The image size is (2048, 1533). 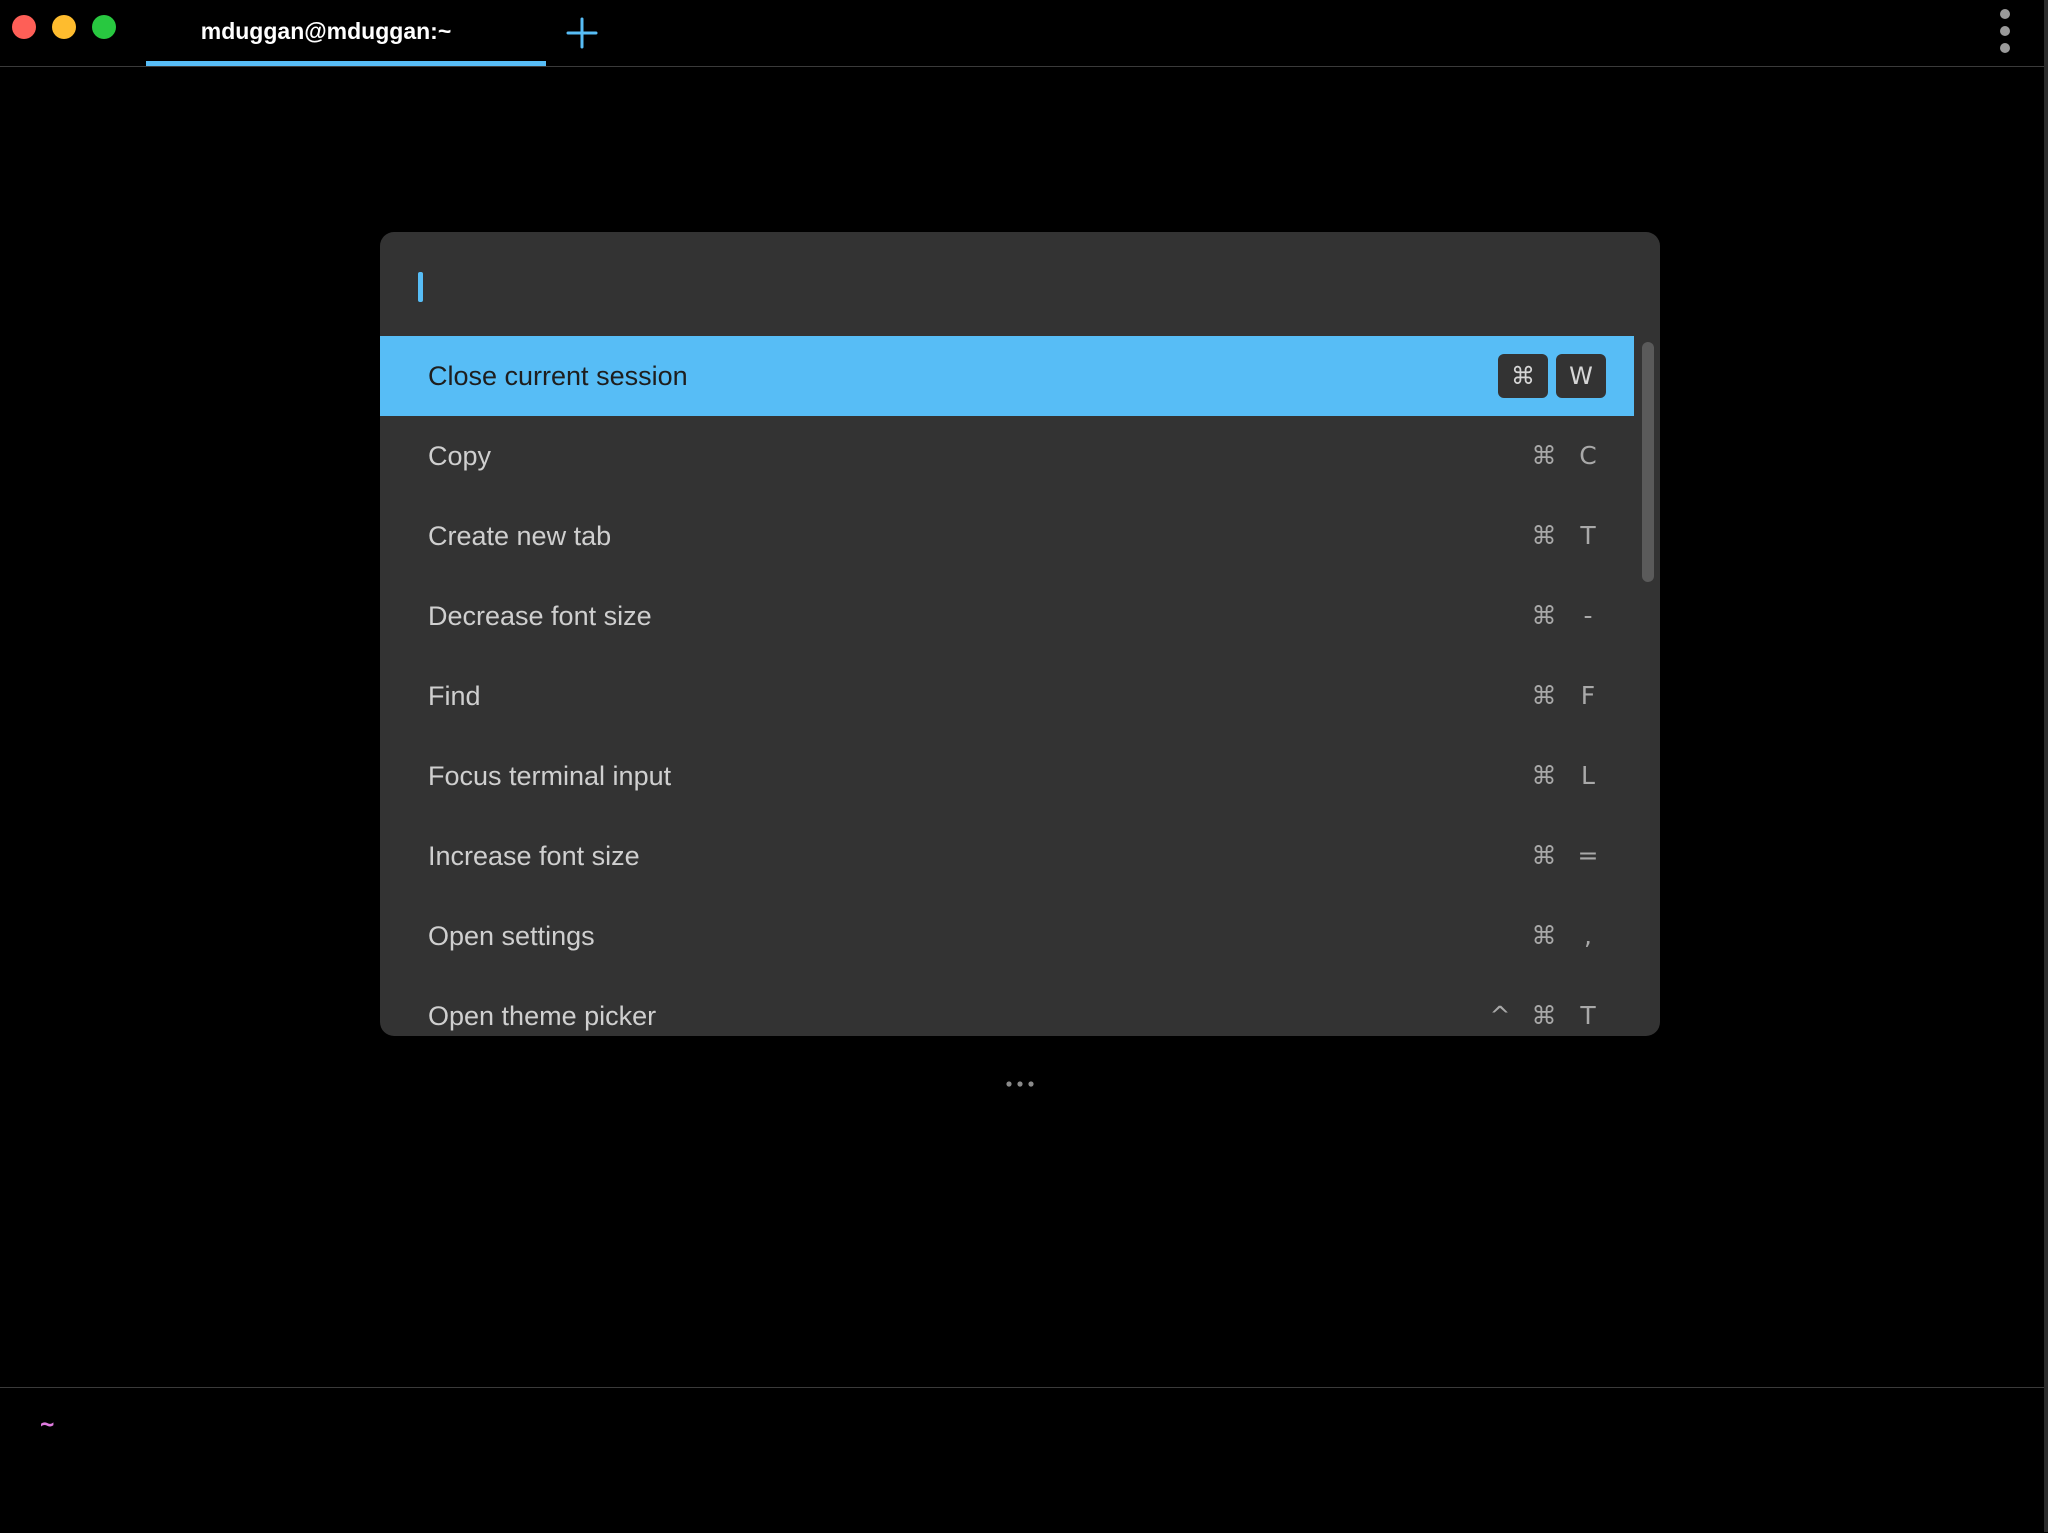 I want to click on shortcut-key: F, so click(x=1588, y=695).